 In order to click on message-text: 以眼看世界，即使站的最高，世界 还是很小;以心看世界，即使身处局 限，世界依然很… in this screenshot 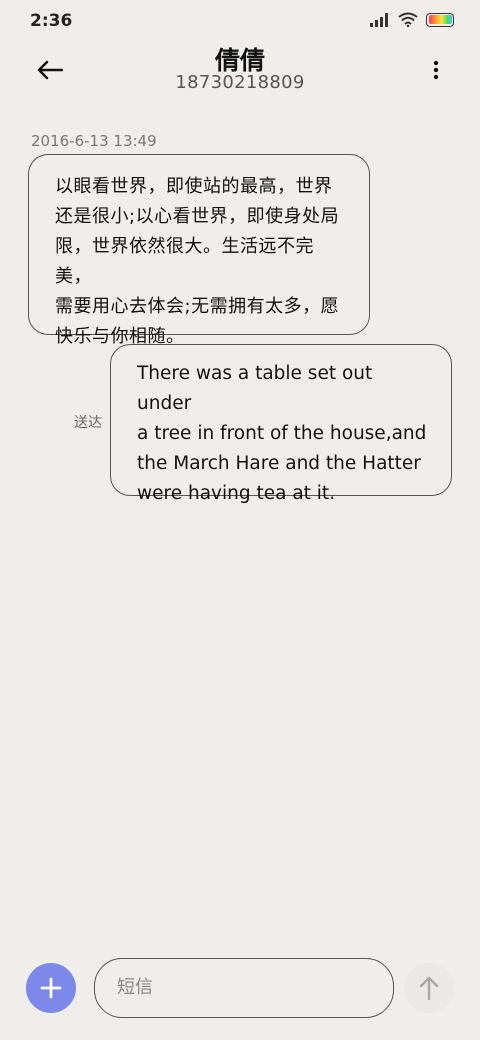, I will do `click(199, 262)`.